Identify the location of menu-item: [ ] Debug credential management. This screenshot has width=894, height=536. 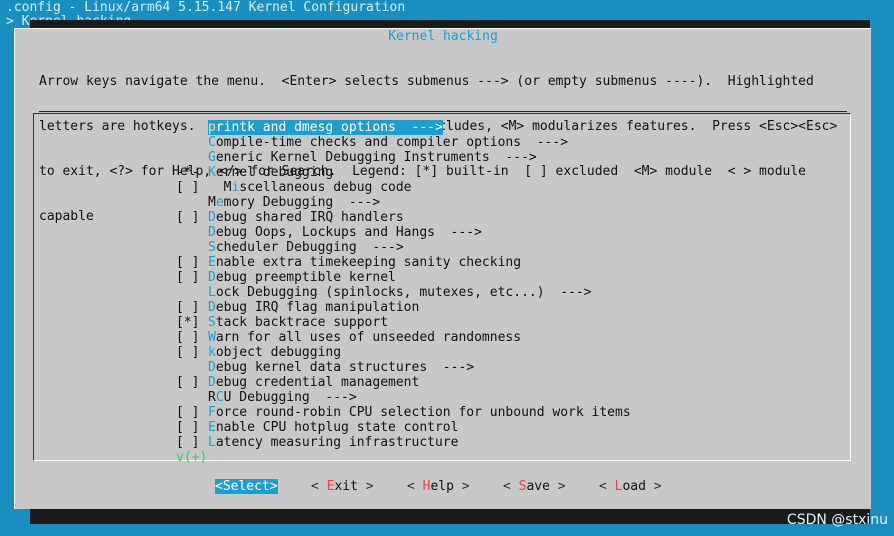
(297, 382).